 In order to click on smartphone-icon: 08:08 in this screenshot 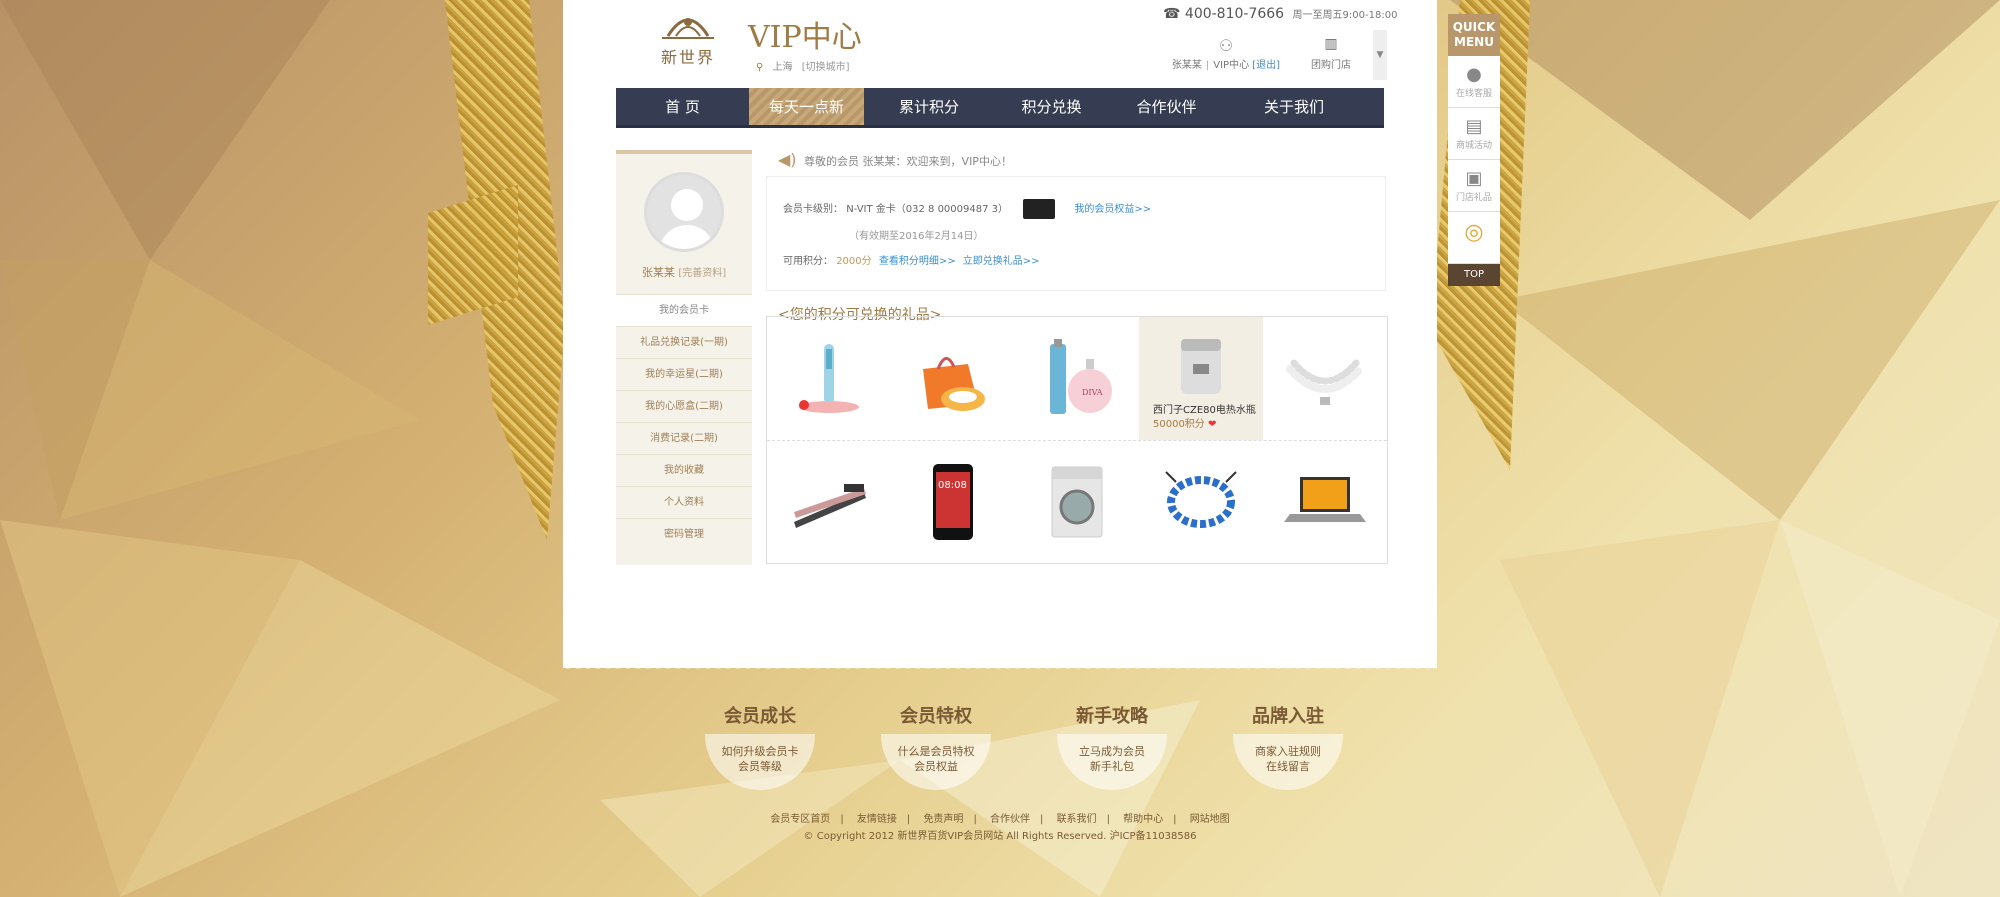, I will do `click(953, 501)`.